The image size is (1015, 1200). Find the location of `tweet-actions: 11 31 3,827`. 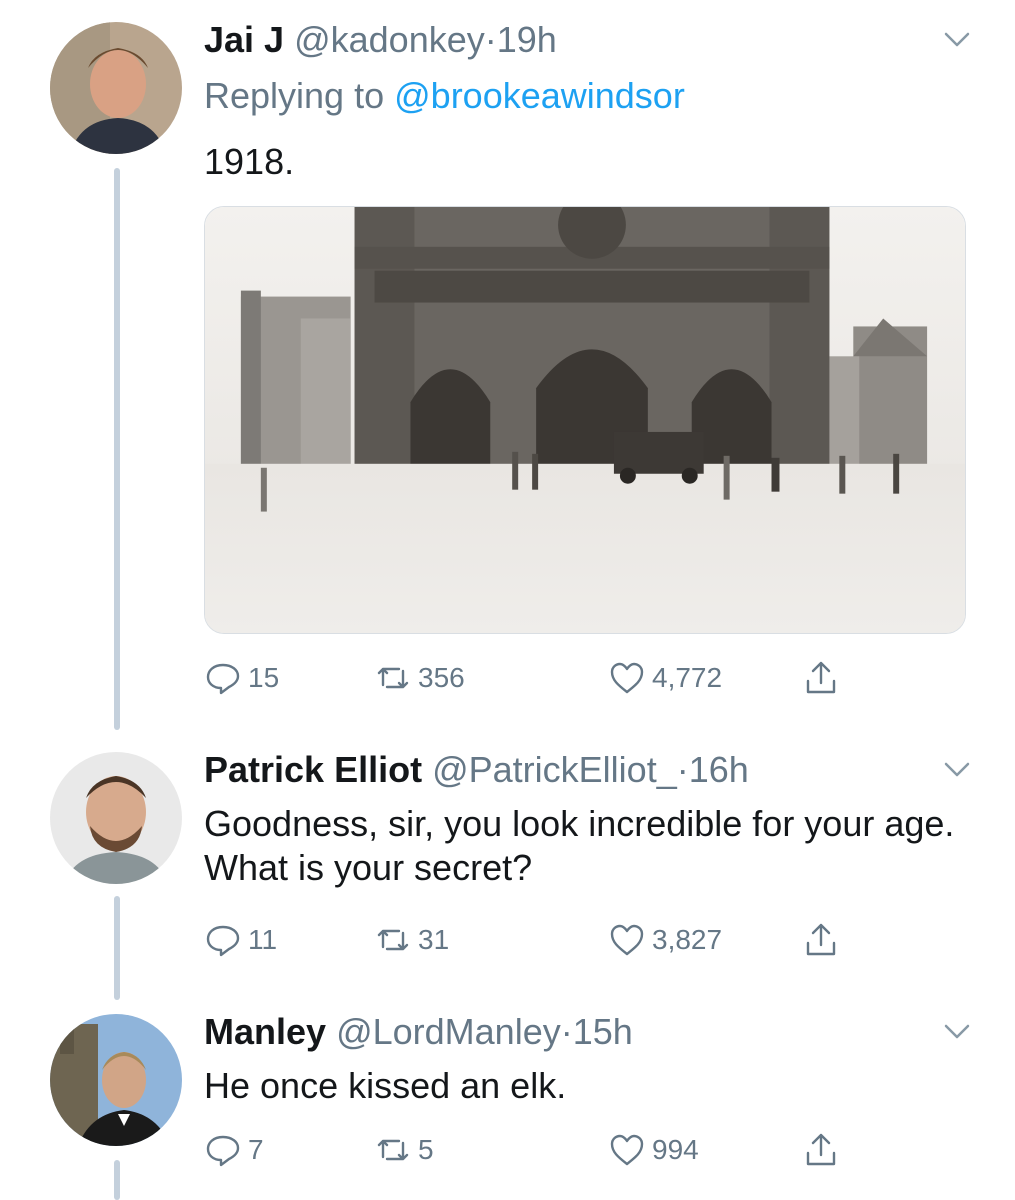

tweet-actions: 11 31 3,827 is located at coordinates (534, 940).